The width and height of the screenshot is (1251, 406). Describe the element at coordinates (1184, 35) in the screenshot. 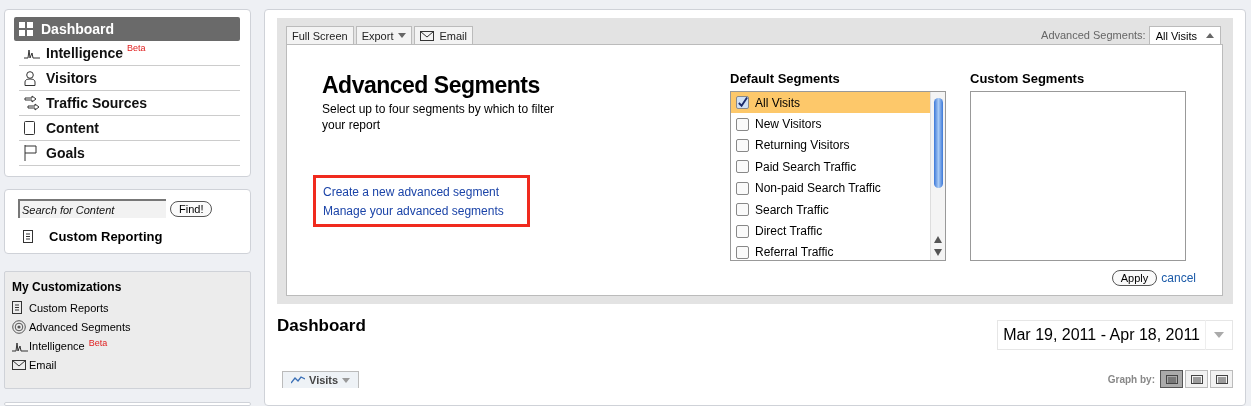

I see `segments-tab: All Visits` at that location.